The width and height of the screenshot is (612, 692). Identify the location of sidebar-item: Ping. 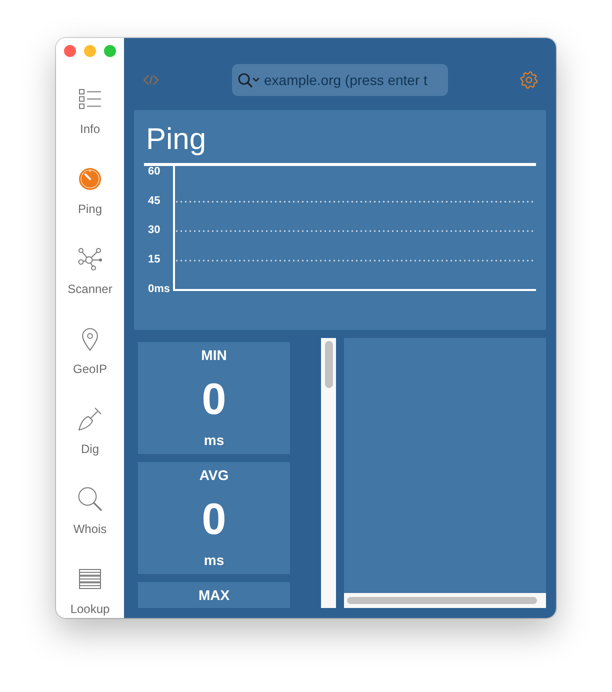
(90, 190).